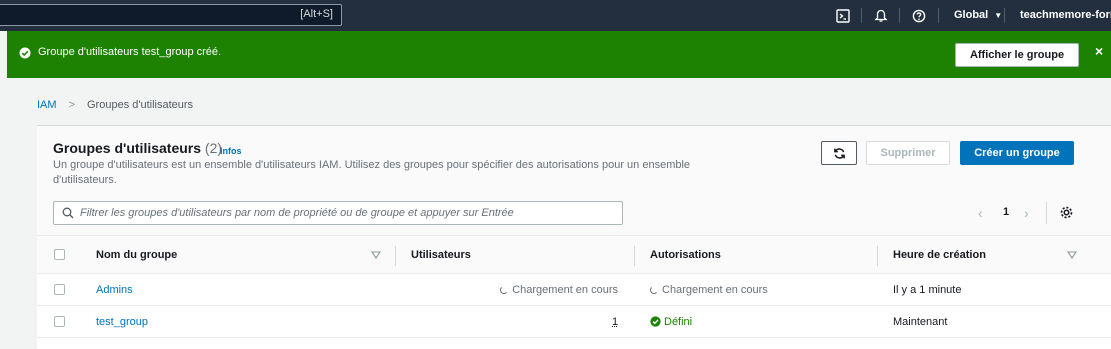 This screenshot has width=1111, height=349. I want to click on users-cell: Chargement en cours, so click(559, 290).